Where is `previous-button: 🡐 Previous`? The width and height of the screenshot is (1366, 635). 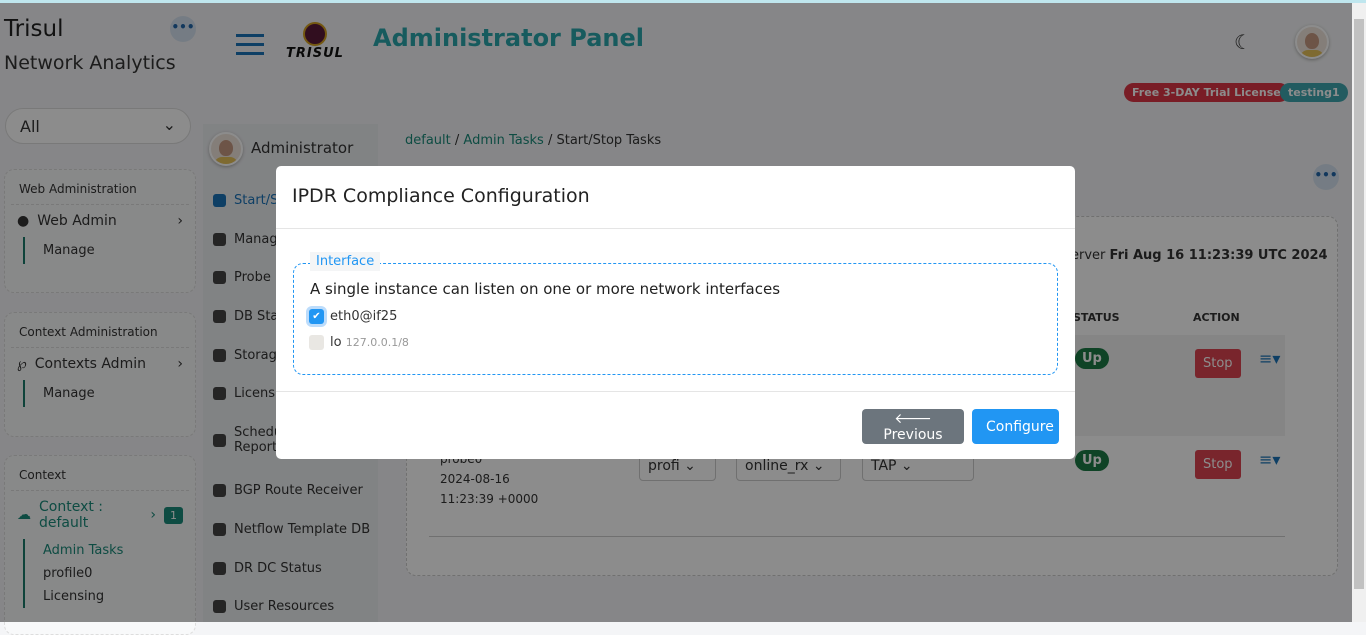 previous-button: 🡐 Previous is located at coordinates (913, 426).